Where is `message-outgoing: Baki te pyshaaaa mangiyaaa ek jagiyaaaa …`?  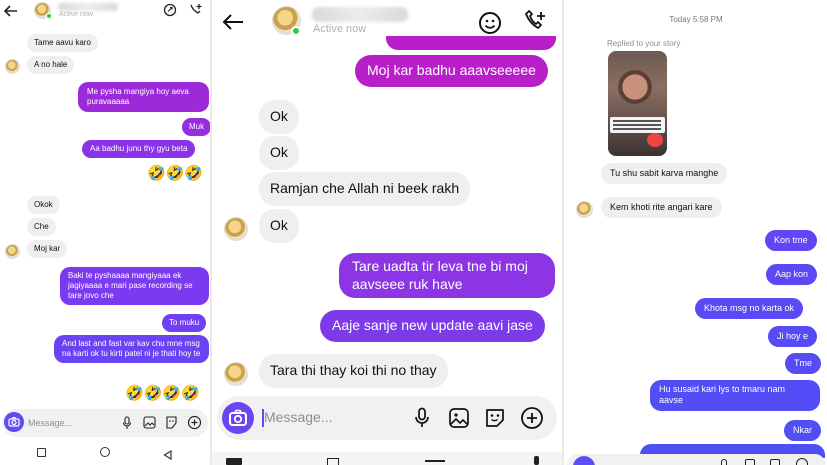 message-outgoing: Baki te pyshaaaa mangiyaaa ek jagiyaaaa … is located at coordinates (134, 286).